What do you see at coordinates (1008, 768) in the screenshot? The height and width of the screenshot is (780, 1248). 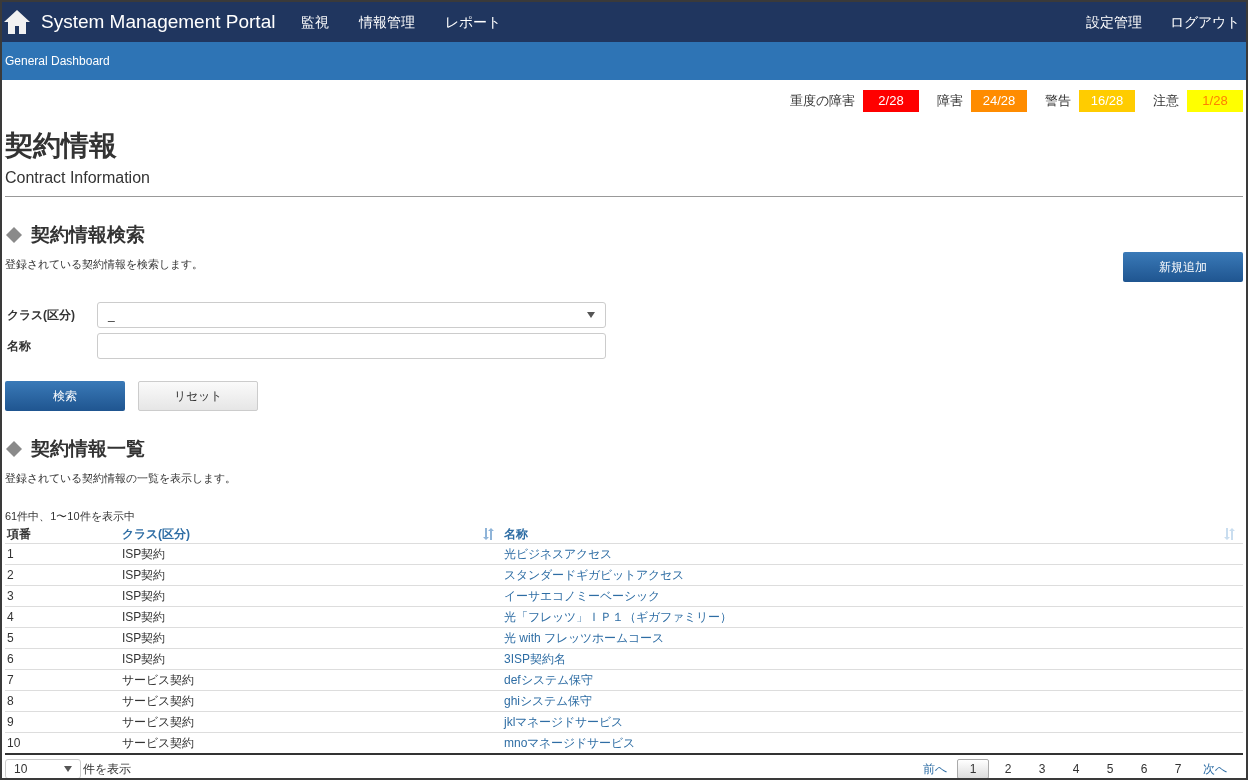 I see `page-link: 2` at bounding box center [1008, 768].